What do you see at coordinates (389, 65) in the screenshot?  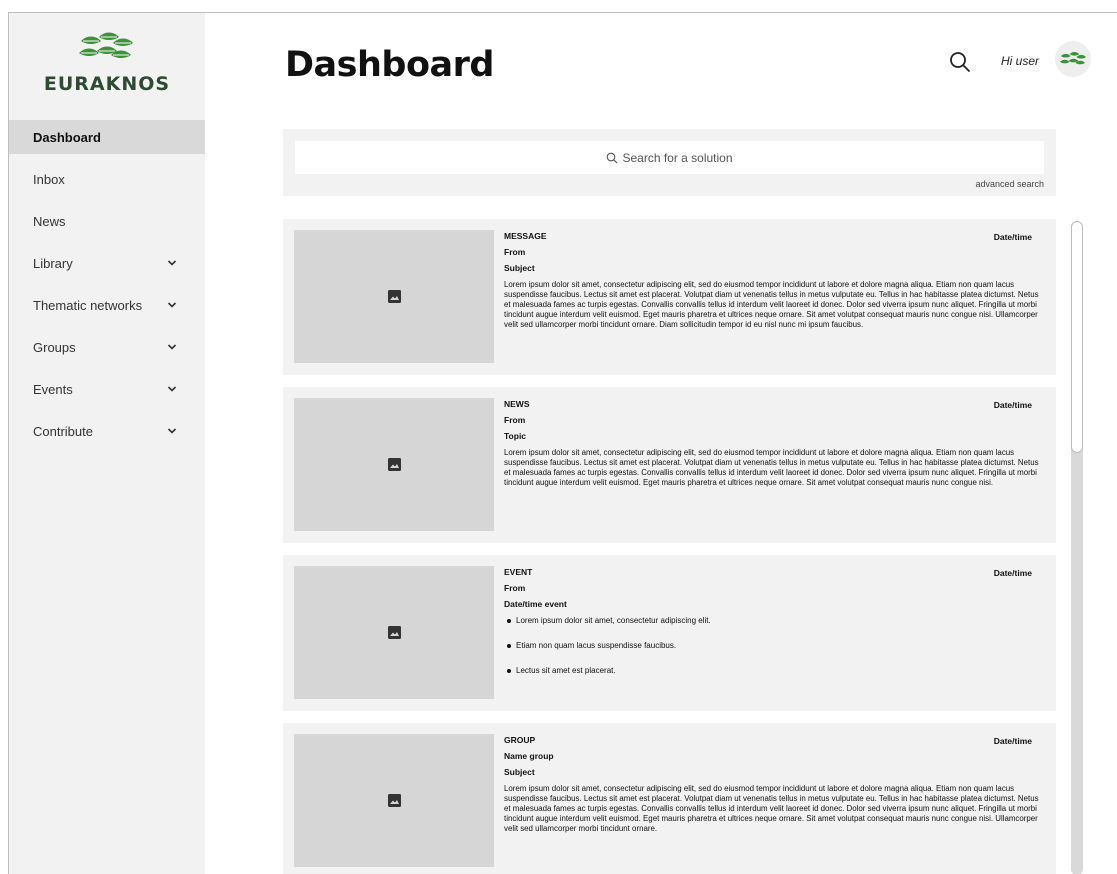 I see `page-title: Dashboard` at bounding box center [389, 65].